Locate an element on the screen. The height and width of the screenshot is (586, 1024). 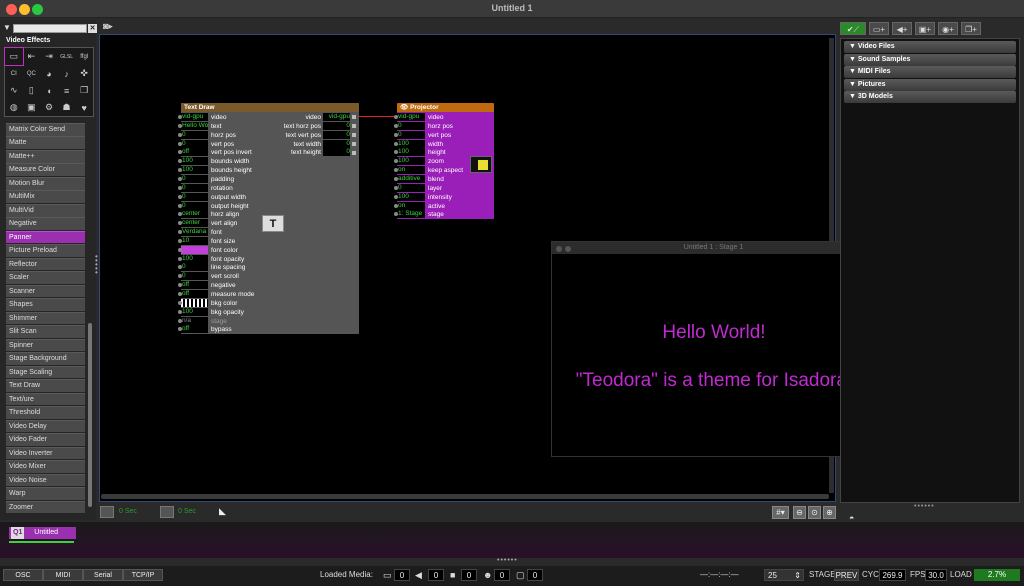
actor-list-item: Video Fader is located at coordinates (45, 439).